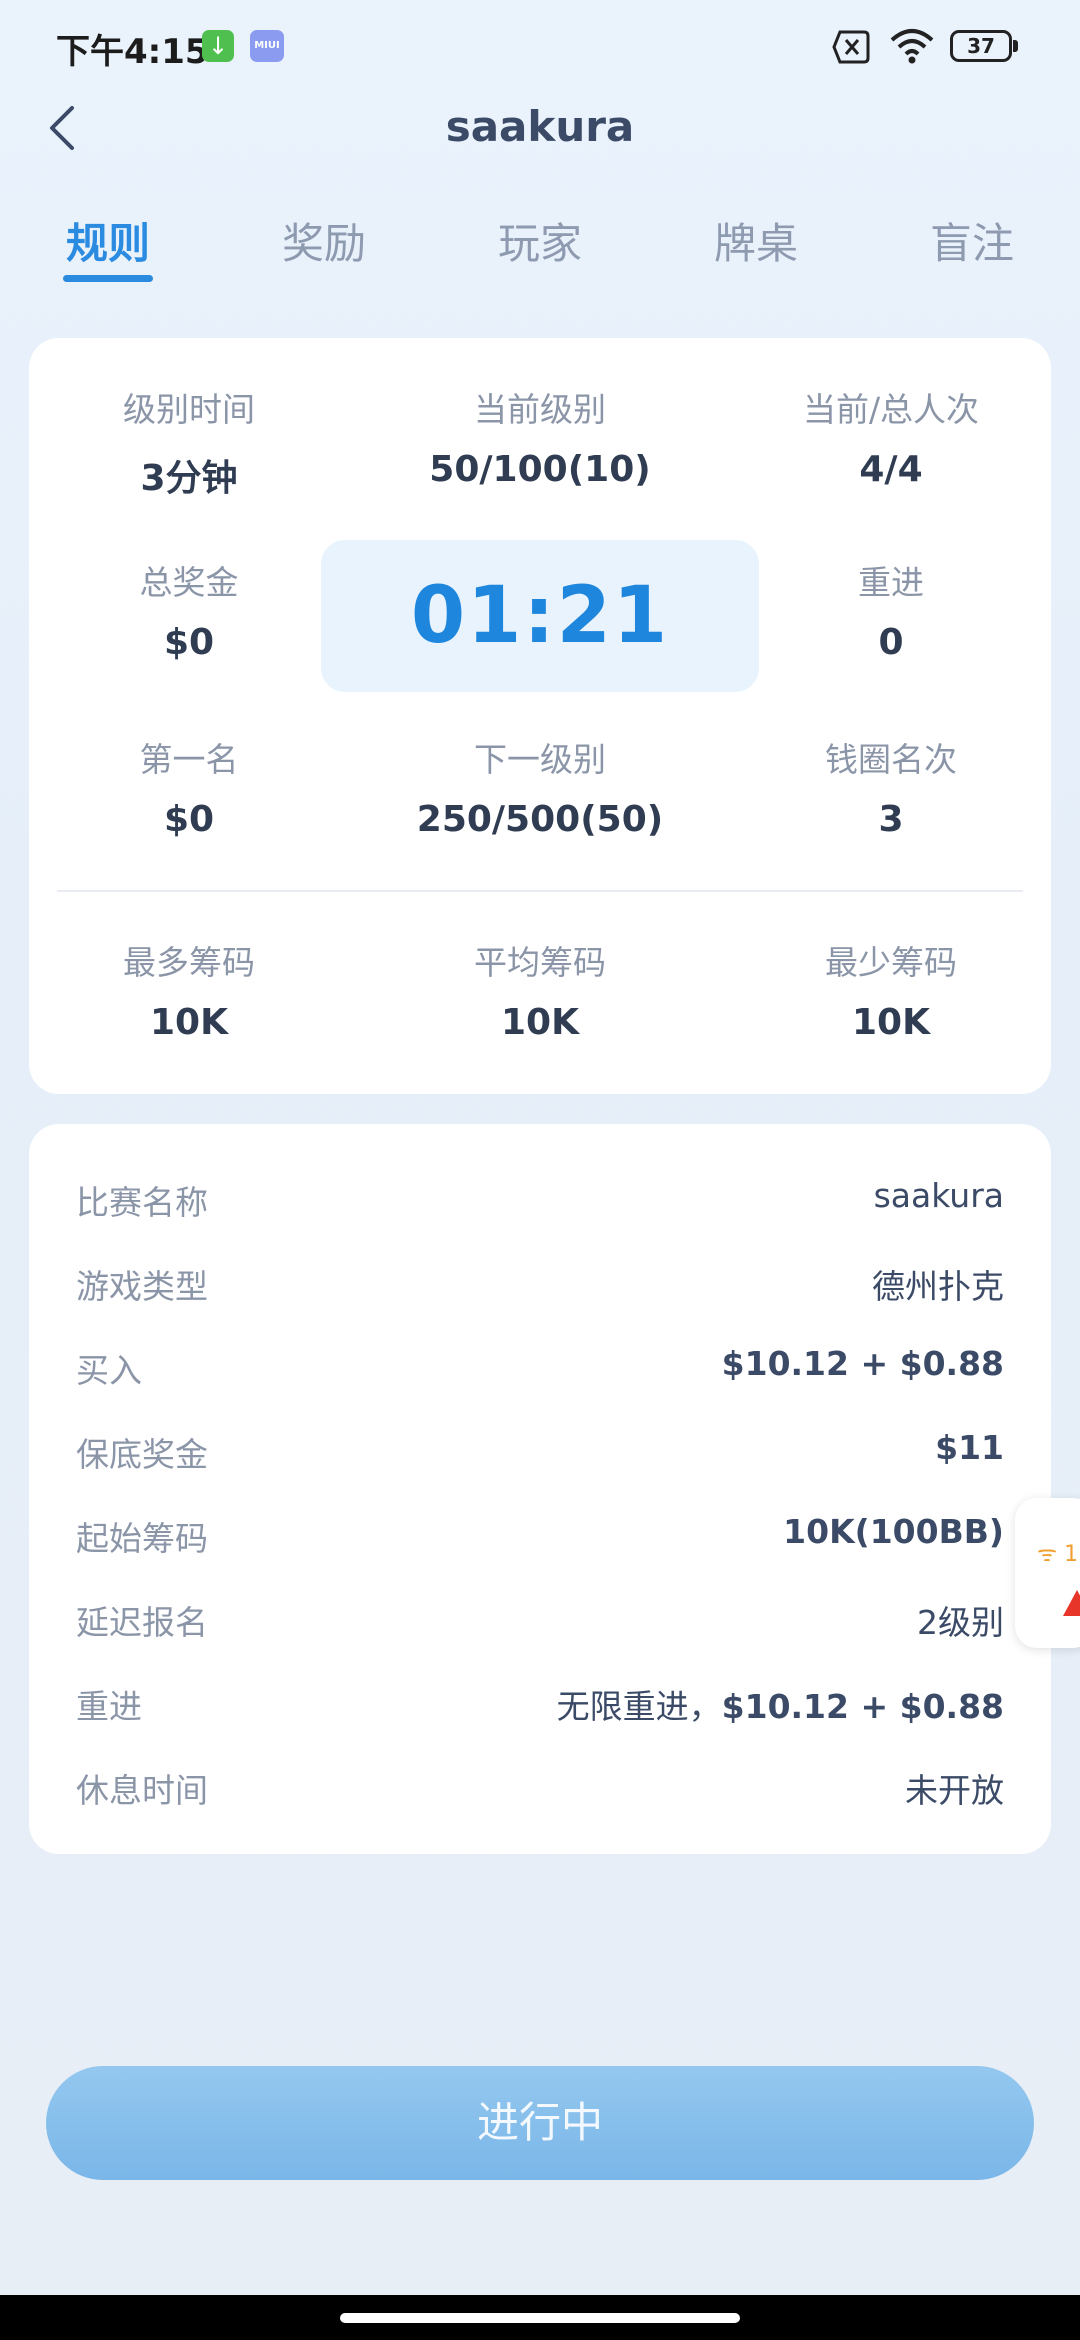  I want to click on page-title: saakura, so click(540, 126).